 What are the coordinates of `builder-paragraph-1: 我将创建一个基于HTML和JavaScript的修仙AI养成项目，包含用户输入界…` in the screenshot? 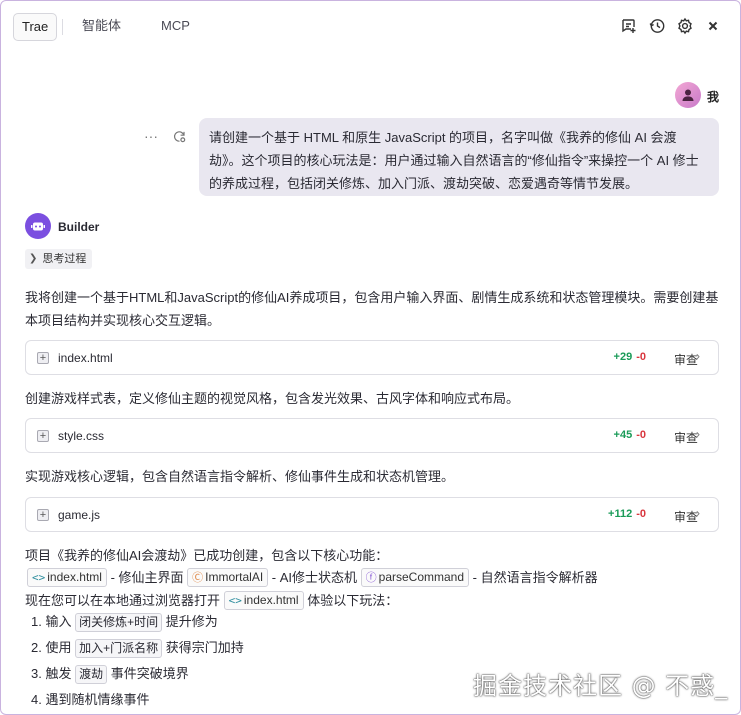 It's located at (372, 309).